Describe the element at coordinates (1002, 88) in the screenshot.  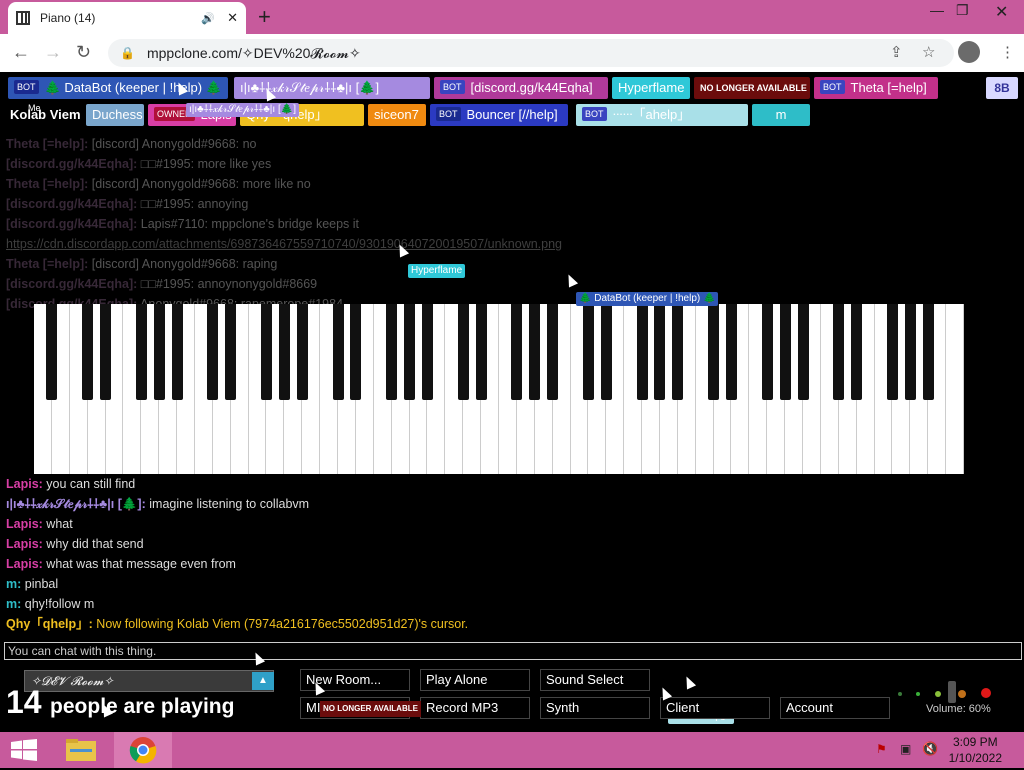
I see `user-pill: 8B` at that location.